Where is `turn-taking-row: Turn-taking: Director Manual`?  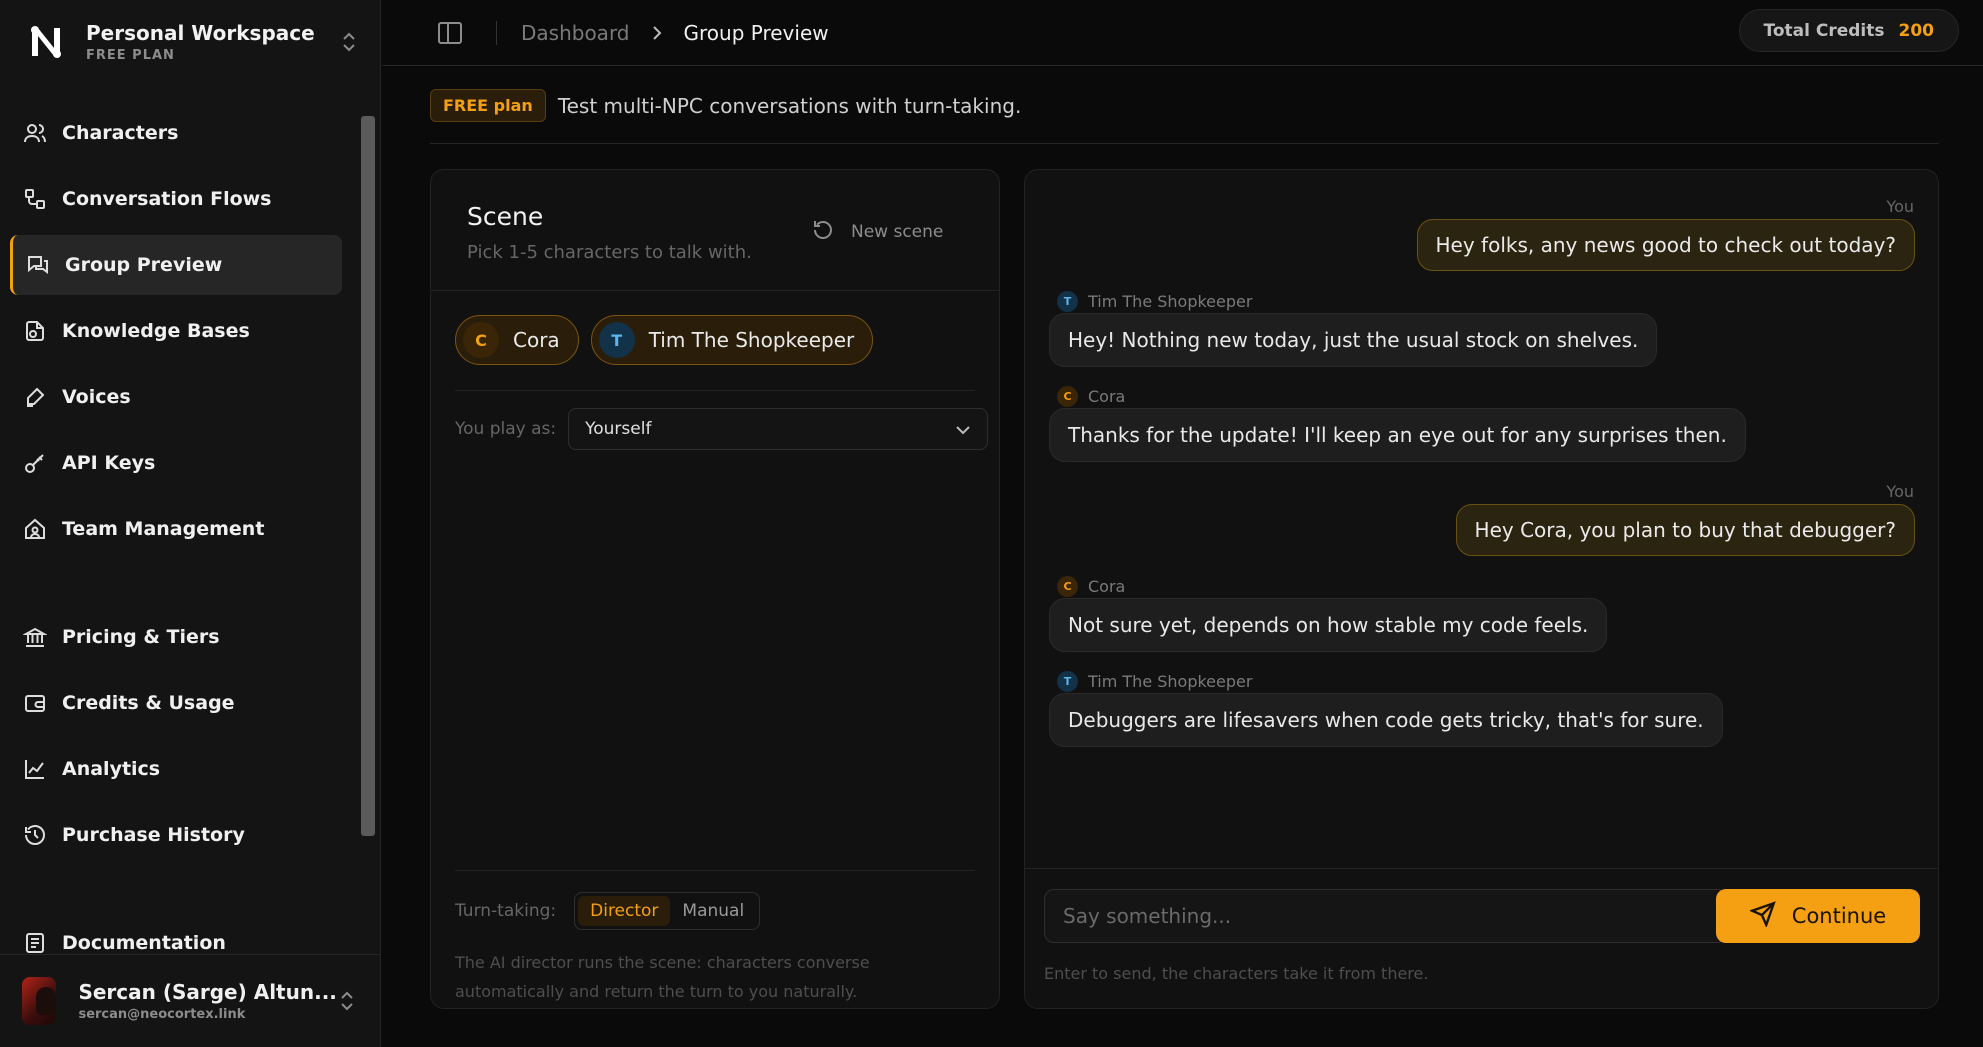
turn-taking-row: Turn-taking: Director Manual is located at coordinates (608, 911).